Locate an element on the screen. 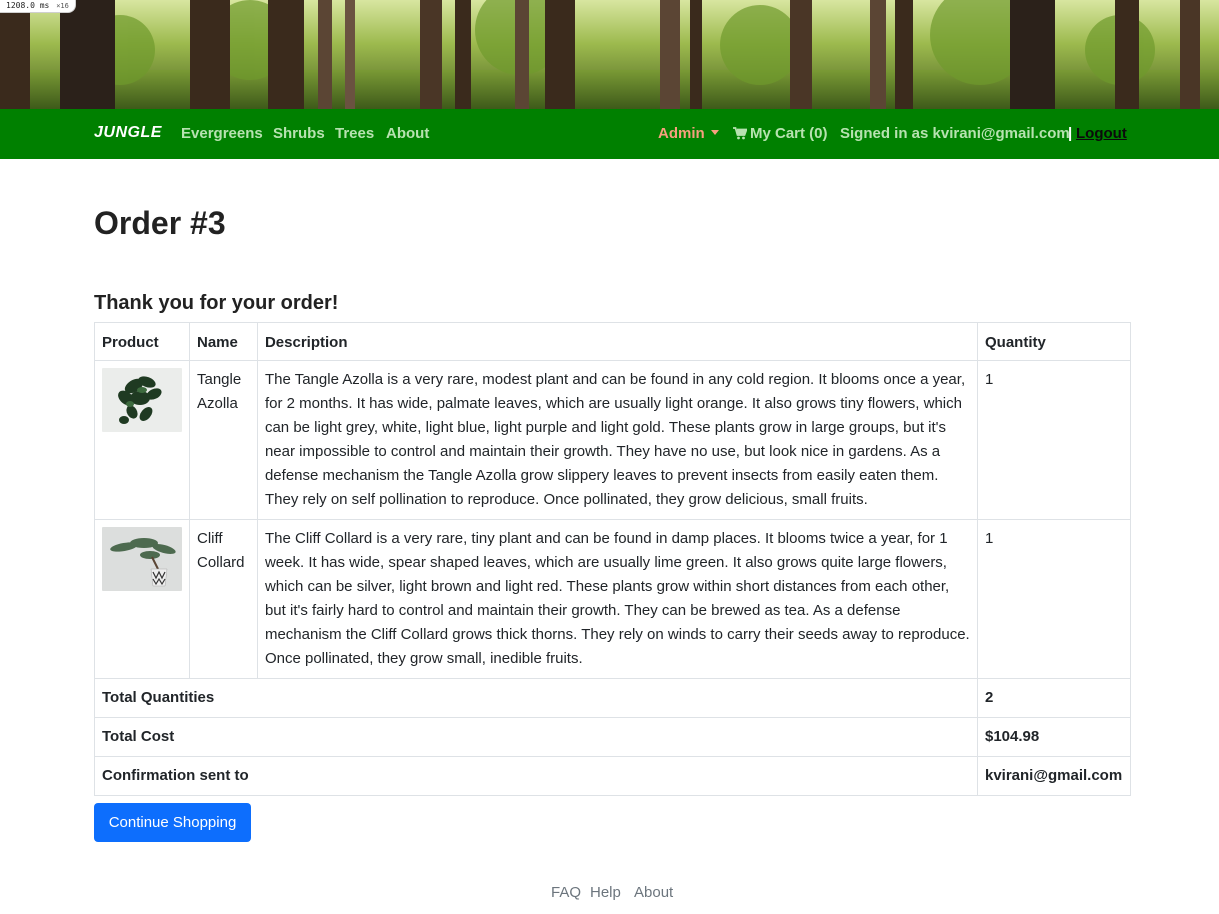 The width and height of the screenshot is (1219, 914). total-quantities-value: 2 is located at coordinates (1054, 698).